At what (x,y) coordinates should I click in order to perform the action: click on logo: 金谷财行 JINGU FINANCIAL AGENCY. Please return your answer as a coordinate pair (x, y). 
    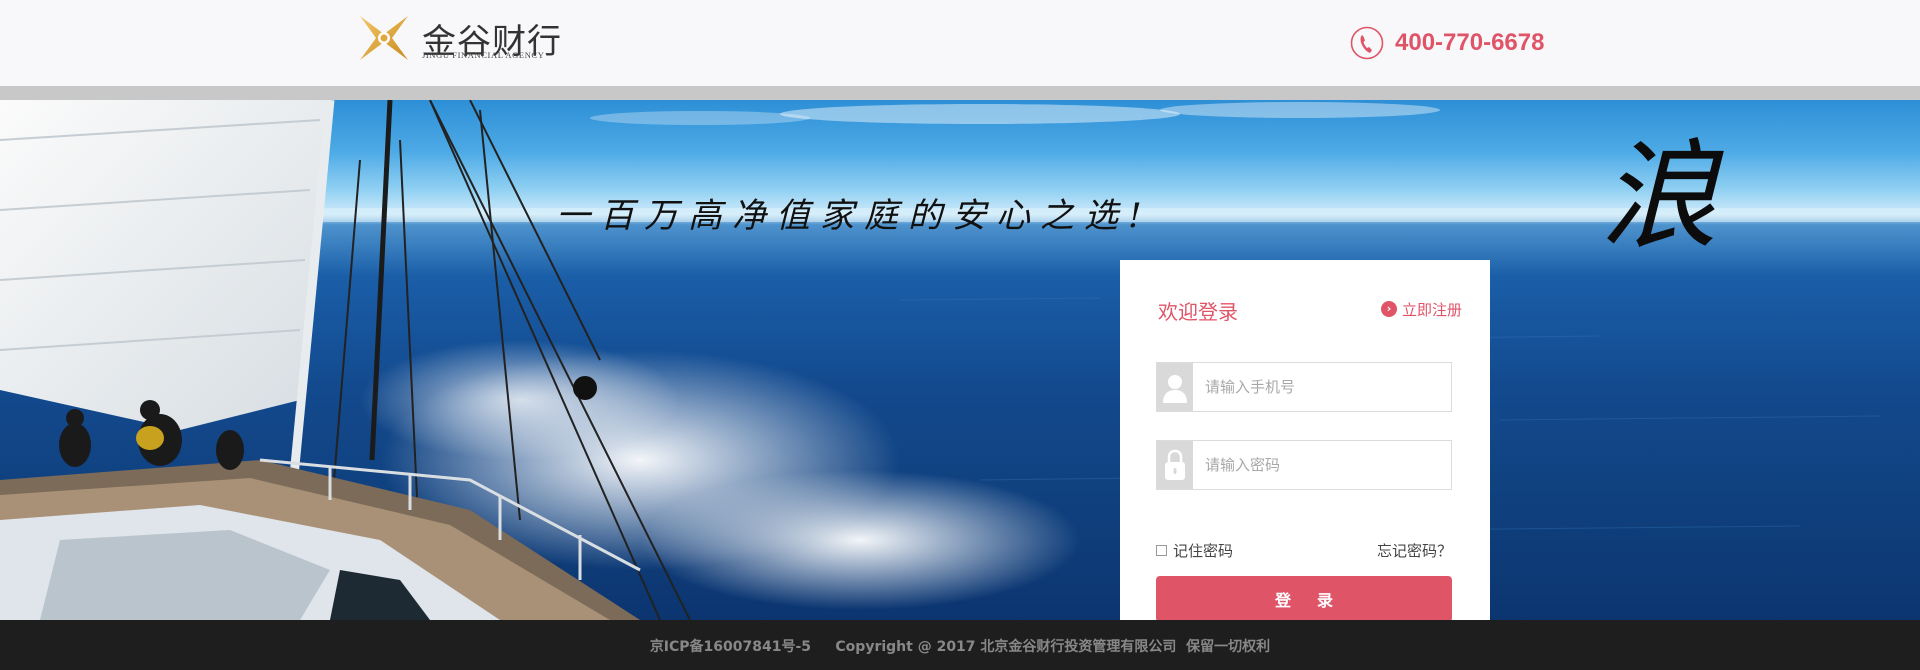
    Looking at the image, I should click on (461, 38).